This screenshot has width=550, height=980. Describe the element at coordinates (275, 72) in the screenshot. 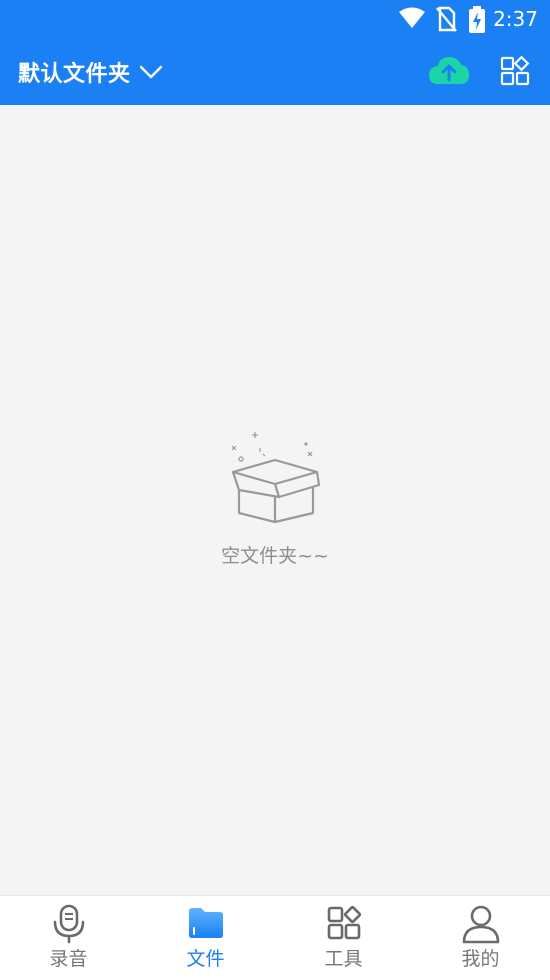

I see `app-bar: 默认文件夹` at that location.